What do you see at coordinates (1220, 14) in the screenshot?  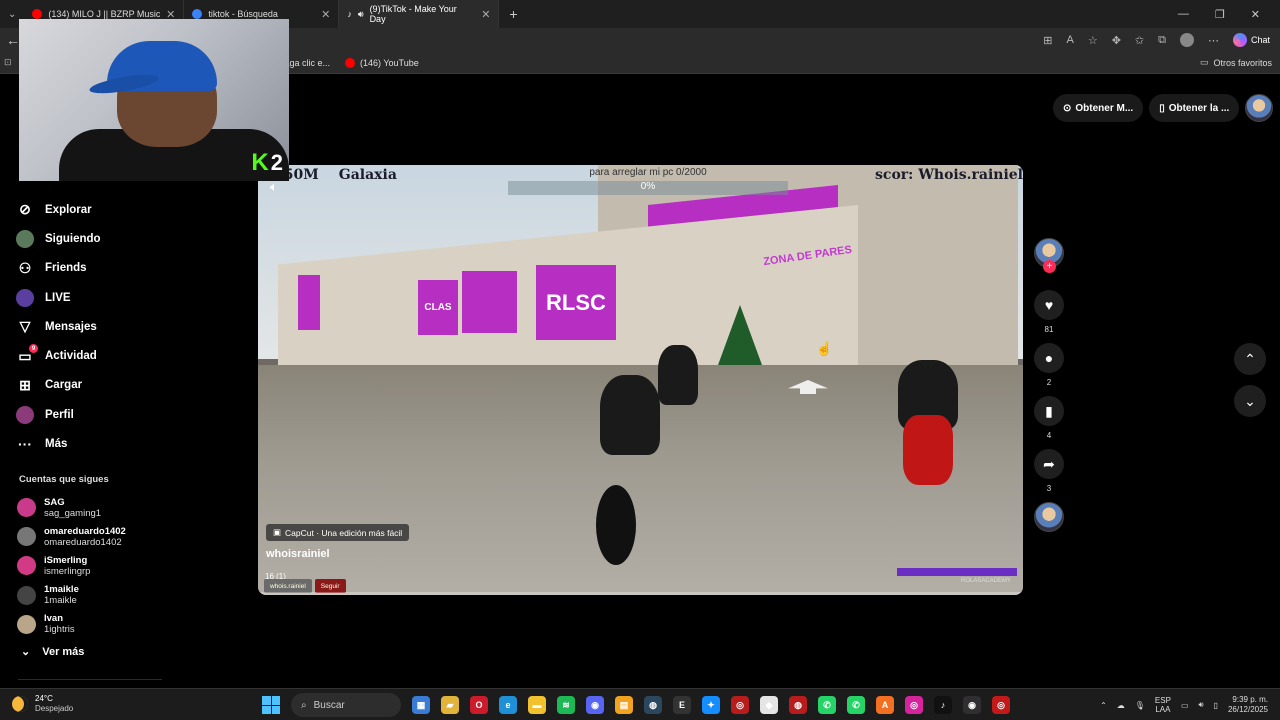 I see `restore-icon: ❐` at bounding box center [1220, 14].